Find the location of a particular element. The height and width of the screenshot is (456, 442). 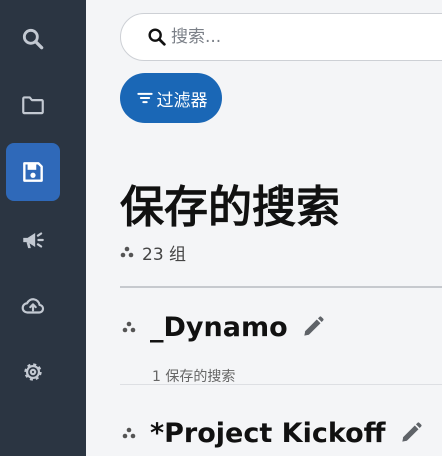

sidebar-item-saved is located at coordinates (33, 172).